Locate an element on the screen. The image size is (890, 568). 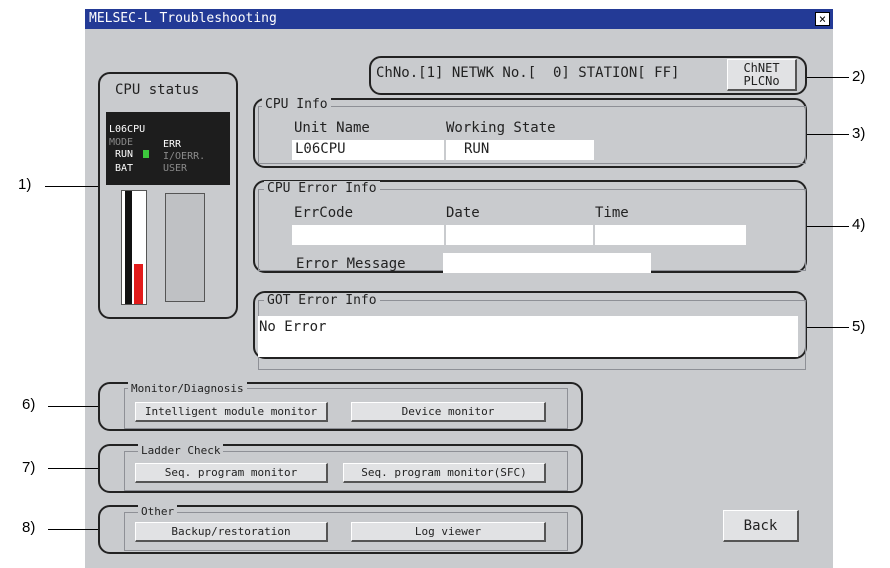
error-message-label: Error Message is located at coordinates (351, 264).